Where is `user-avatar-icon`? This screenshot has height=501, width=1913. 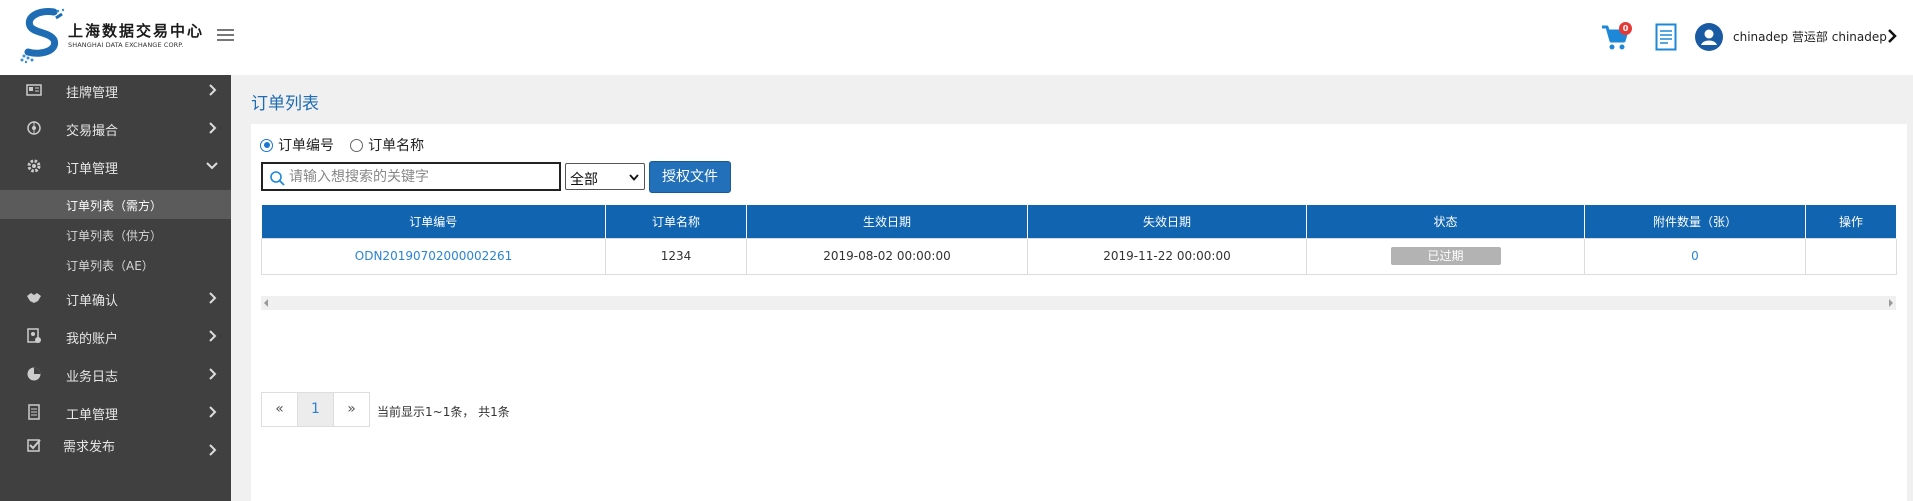 user-avatar-icon is located at coordinates (1709, 37).